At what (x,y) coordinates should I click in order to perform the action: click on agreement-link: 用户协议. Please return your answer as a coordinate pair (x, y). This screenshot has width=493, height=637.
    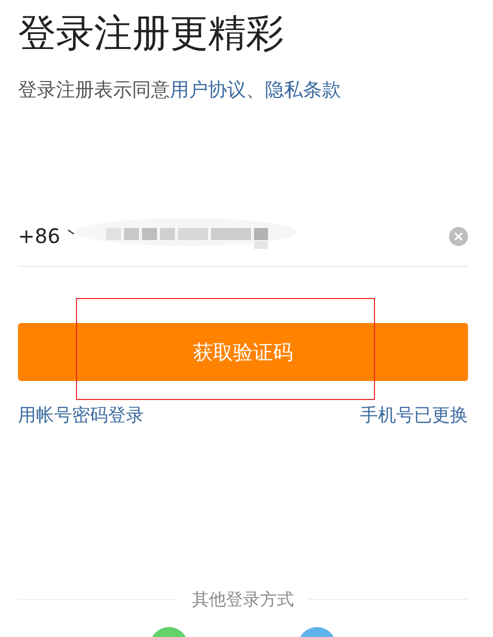
    Looking at the image, I should click on (208, 90).